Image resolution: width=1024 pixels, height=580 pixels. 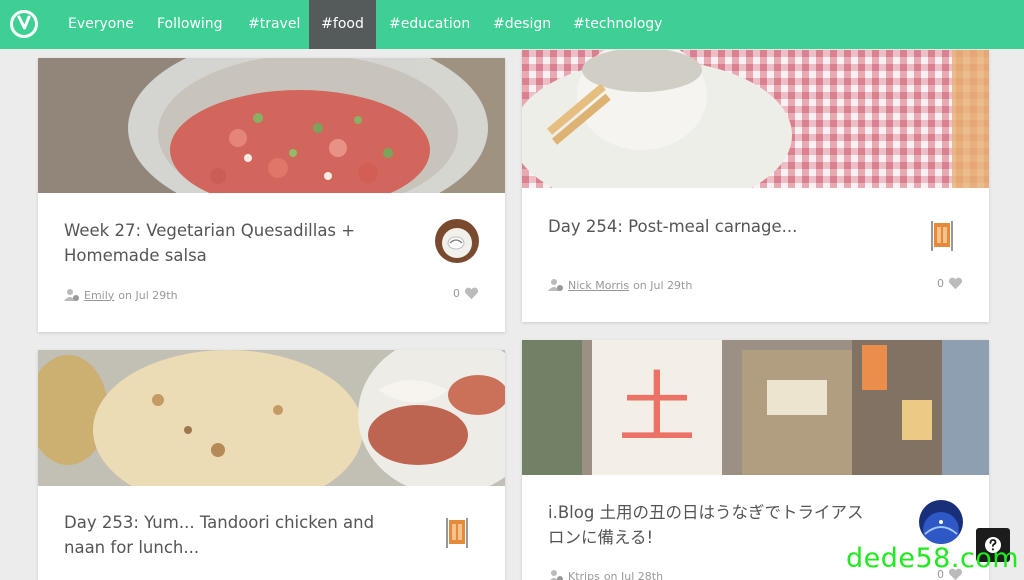 I want to click on logo-icon, so click(x=24, y=24).